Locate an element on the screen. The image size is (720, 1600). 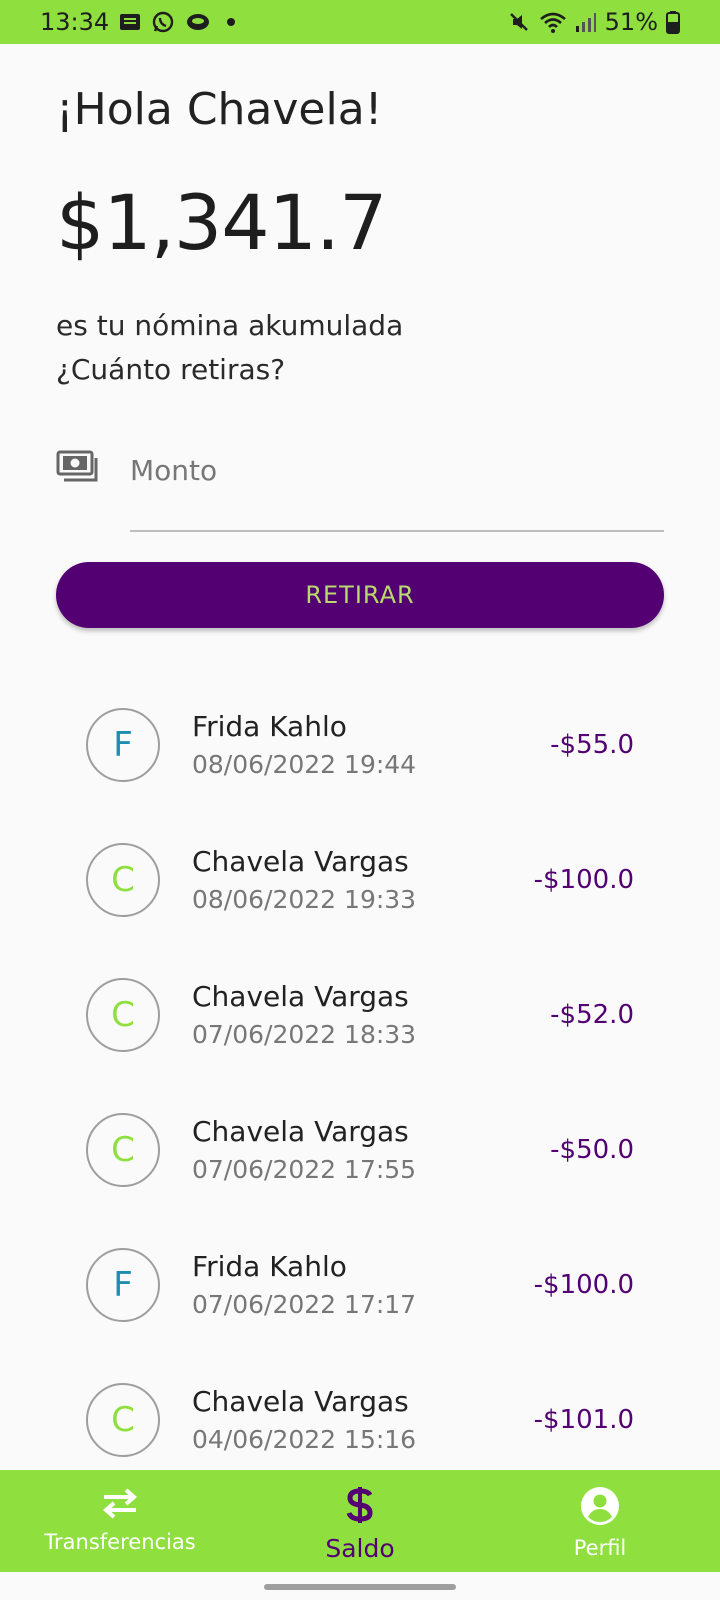
whatsapp-icon is located at coordinates (163, 22).